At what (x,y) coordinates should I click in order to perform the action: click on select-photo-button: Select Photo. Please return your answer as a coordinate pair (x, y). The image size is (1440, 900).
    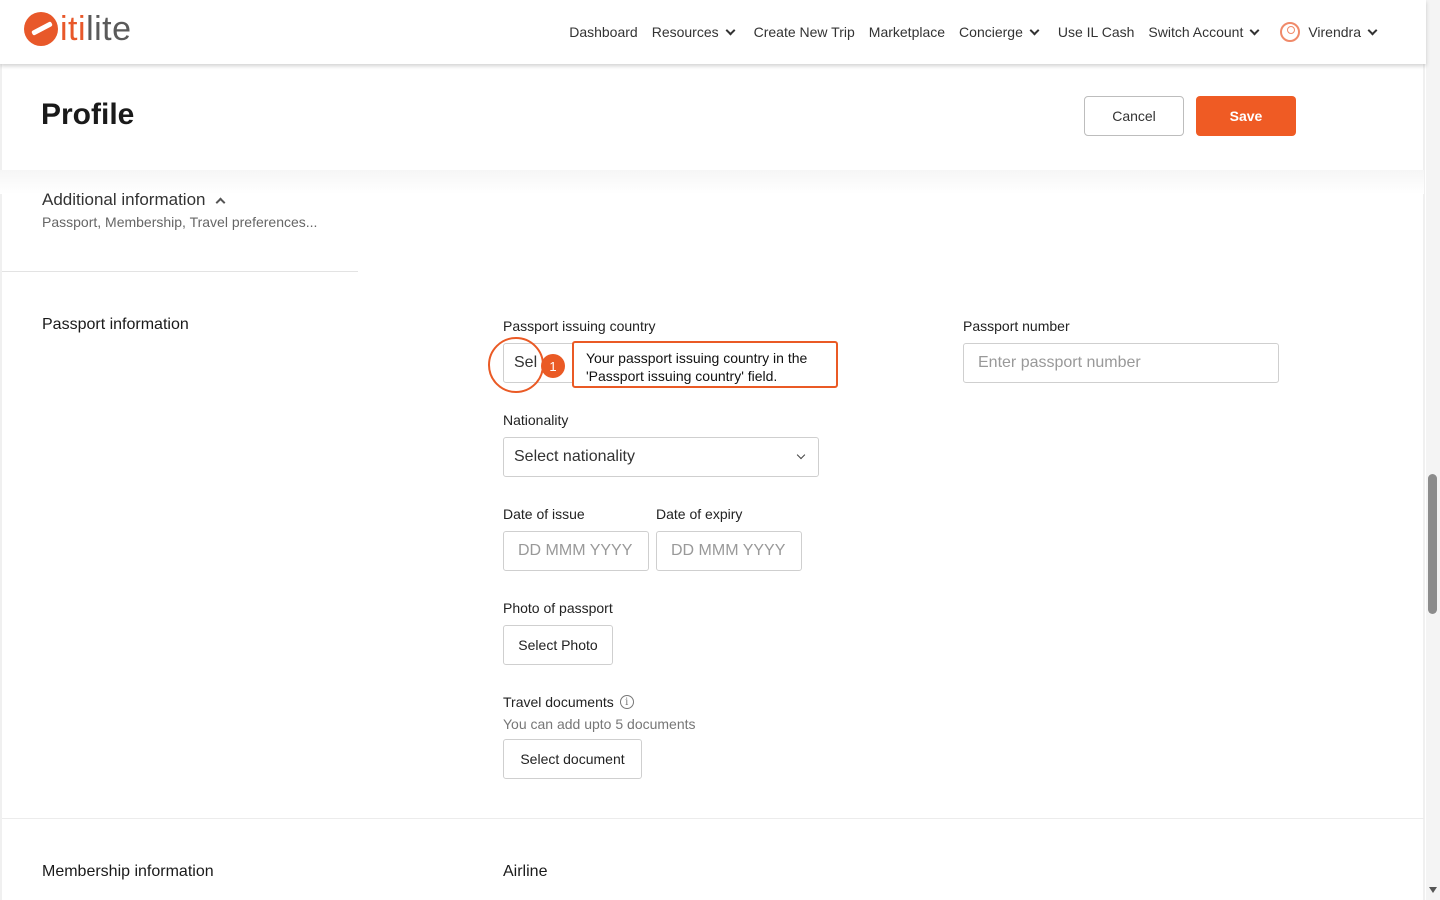
    Looking at the image, I should click on (558, 645).